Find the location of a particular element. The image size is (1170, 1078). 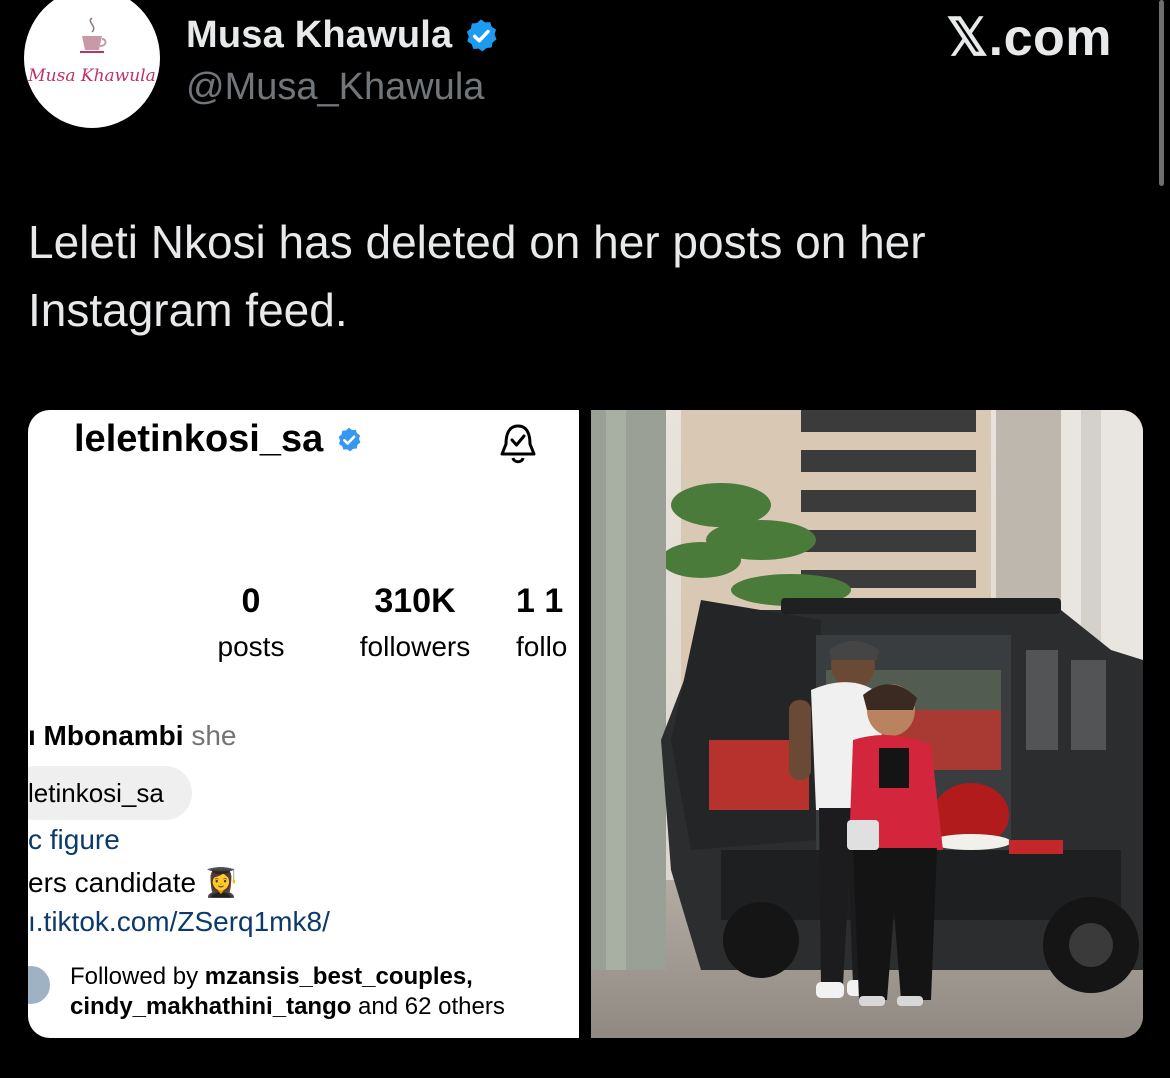

followed-by-user-1: mzansis_best_couples, is located at coordinates (338, 976).